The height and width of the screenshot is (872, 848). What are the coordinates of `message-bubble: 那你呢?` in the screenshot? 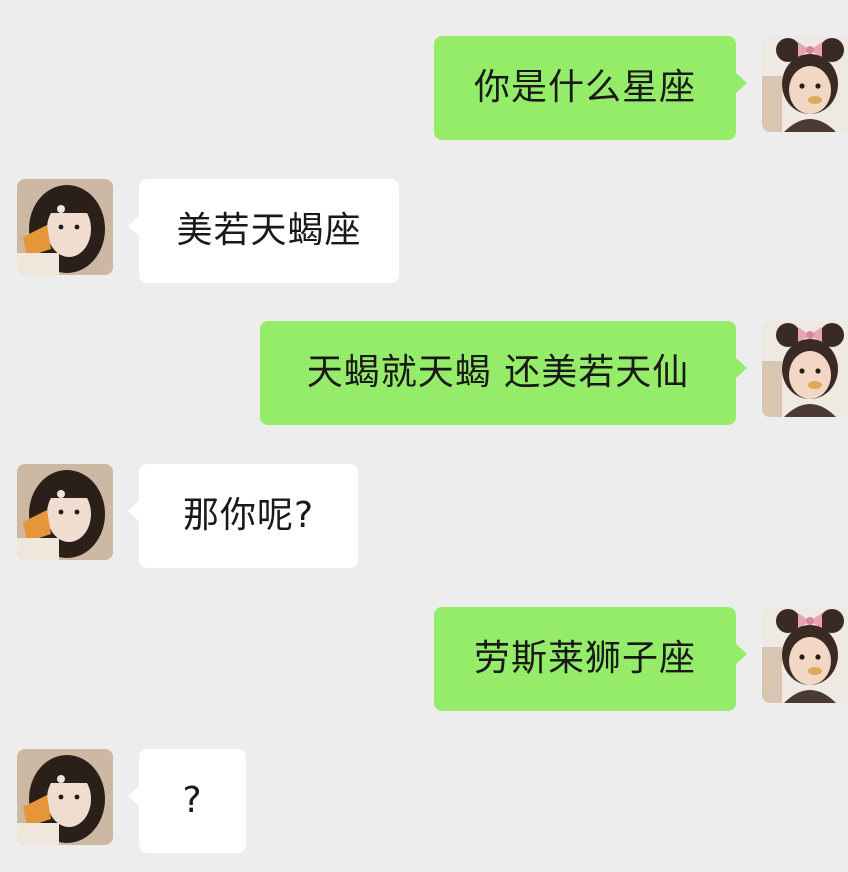 It's located at (243, 516).